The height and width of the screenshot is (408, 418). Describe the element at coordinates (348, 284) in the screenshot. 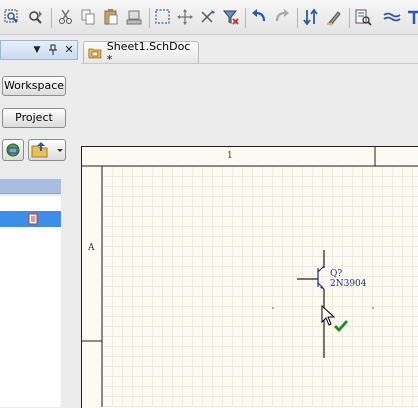

I see `component-part-number: 2N3904` at that location.